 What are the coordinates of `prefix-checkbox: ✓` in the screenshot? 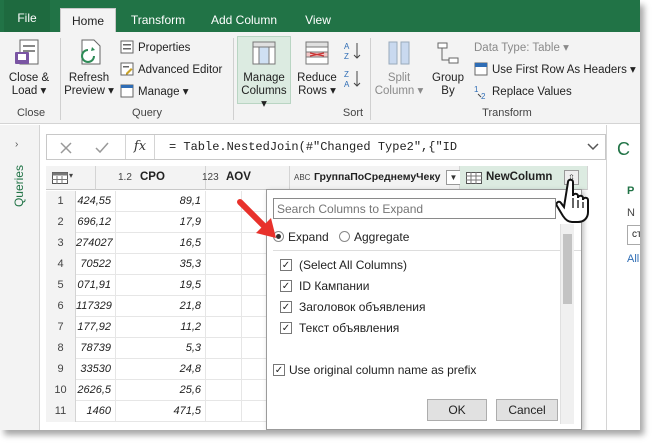 It's located at (279, 370).